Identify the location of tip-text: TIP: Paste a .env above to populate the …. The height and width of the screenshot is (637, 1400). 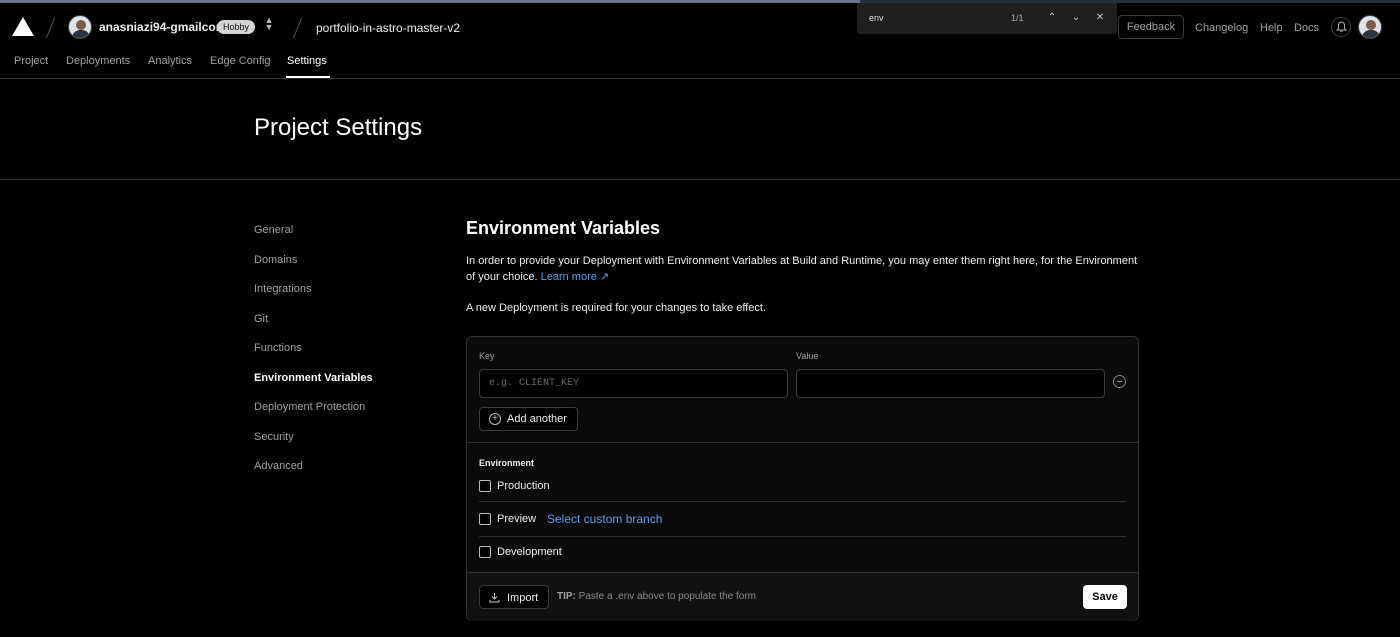
(657, 596).